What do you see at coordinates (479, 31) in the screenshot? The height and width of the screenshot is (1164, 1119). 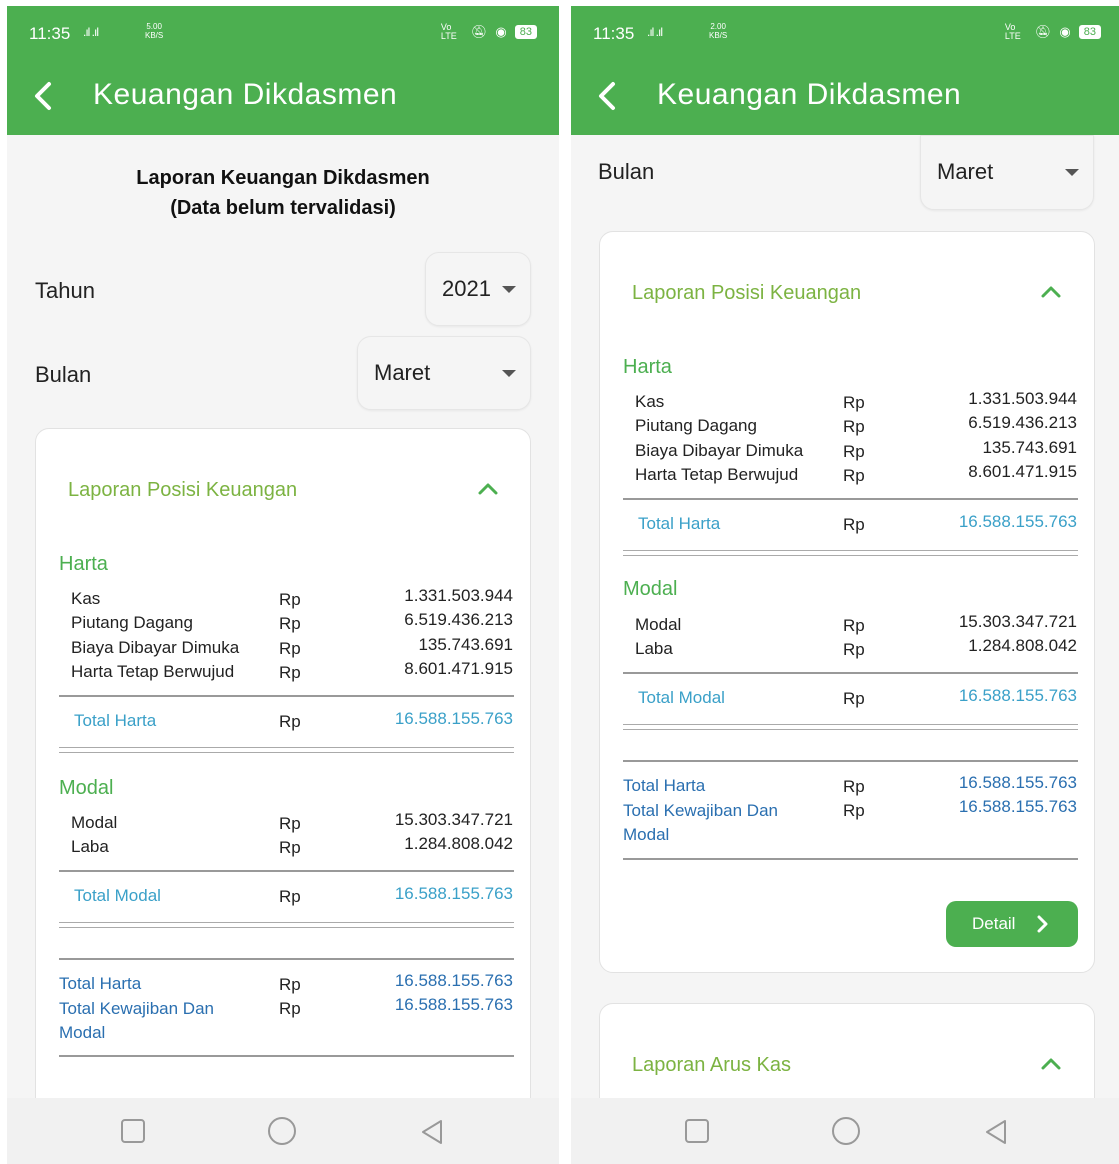 I see `bell-off-icon: 🔕︎` at bounding box center [479, 31].